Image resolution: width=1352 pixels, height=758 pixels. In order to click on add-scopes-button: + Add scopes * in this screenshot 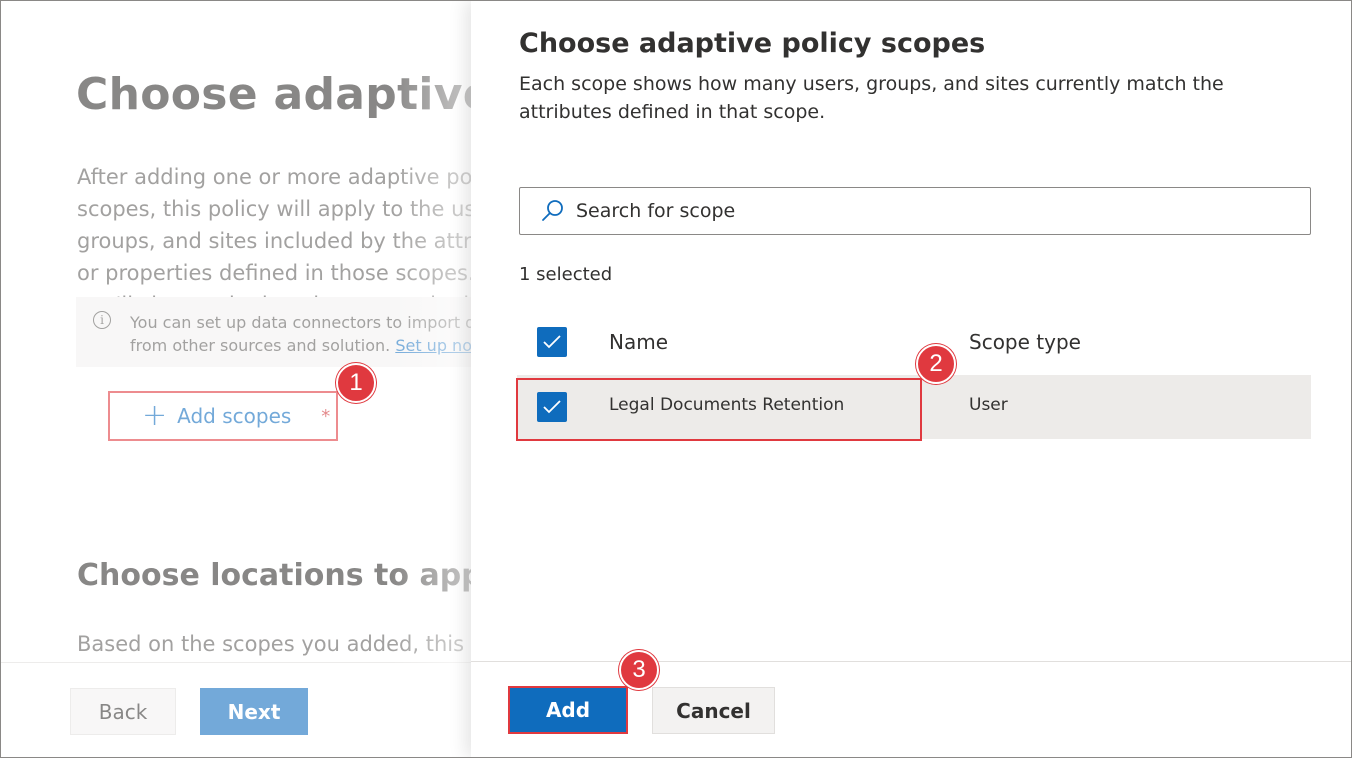, I will do `click(223, 416)`.